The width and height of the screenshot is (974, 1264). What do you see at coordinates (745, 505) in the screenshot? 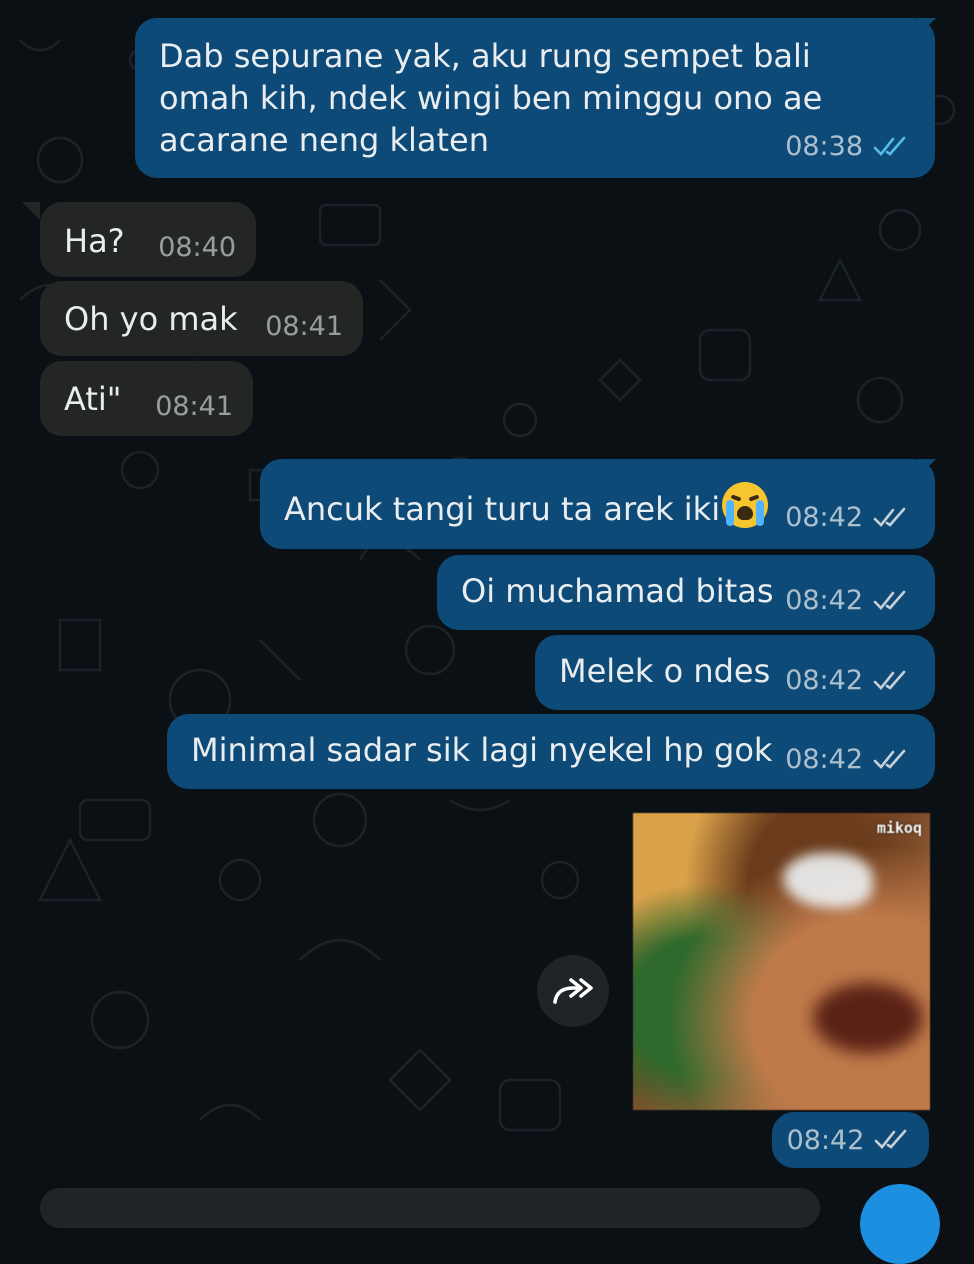
I see `loudly-crying-face-icon` at bounding box center [745, 505].